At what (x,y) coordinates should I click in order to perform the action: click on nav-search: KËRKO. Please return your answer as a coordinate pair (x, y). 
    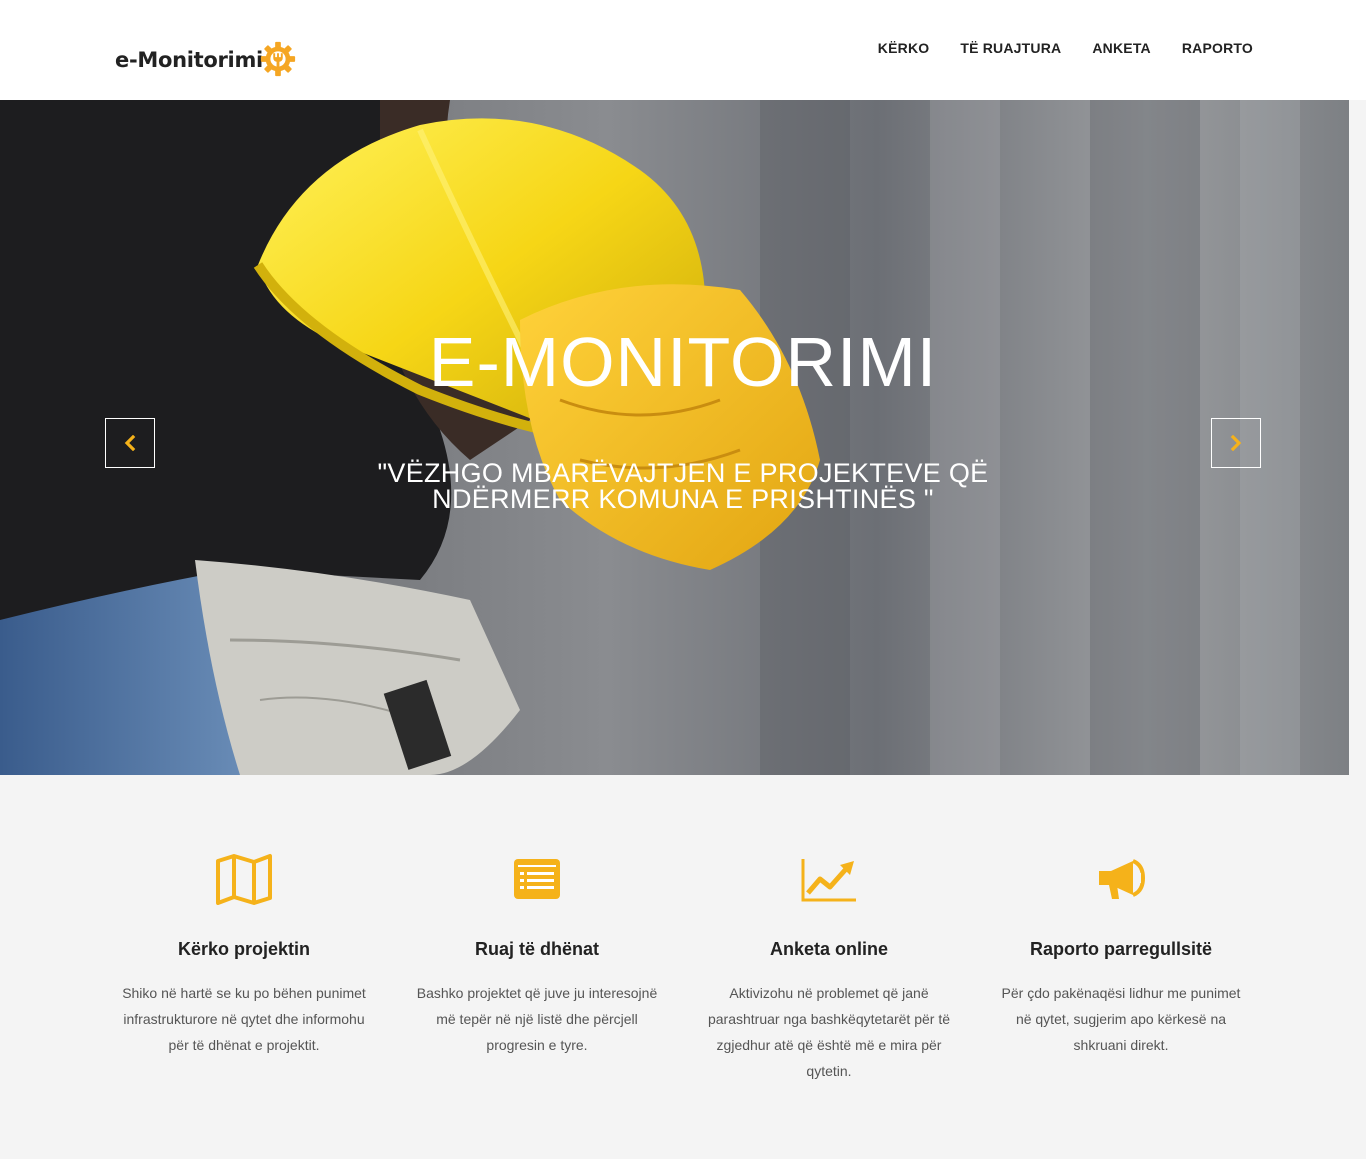
    Looking at the image, I should click on (904, 48).